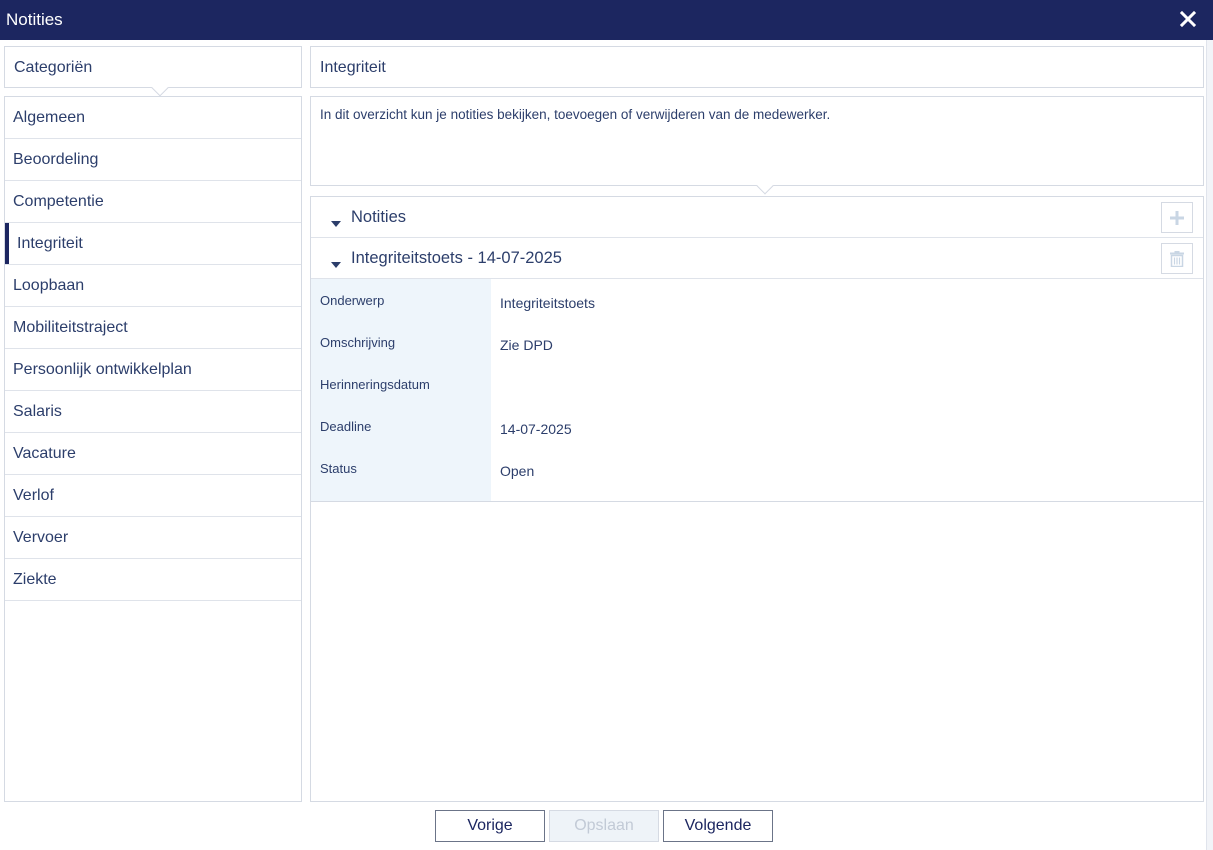 Image resolution: width=1213 pixels, height=850 pixels. Describe the element at coordinates (378, 217) in the screenshot. I see `notes-section-label: Notities` at that location.